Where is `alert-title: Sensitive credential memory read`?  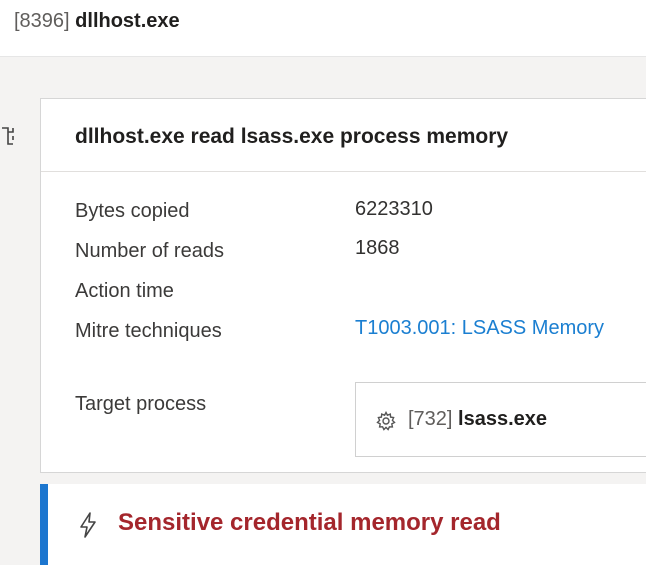
alert-title: Sensitive credential memory read is located at coordinates (309, 522).